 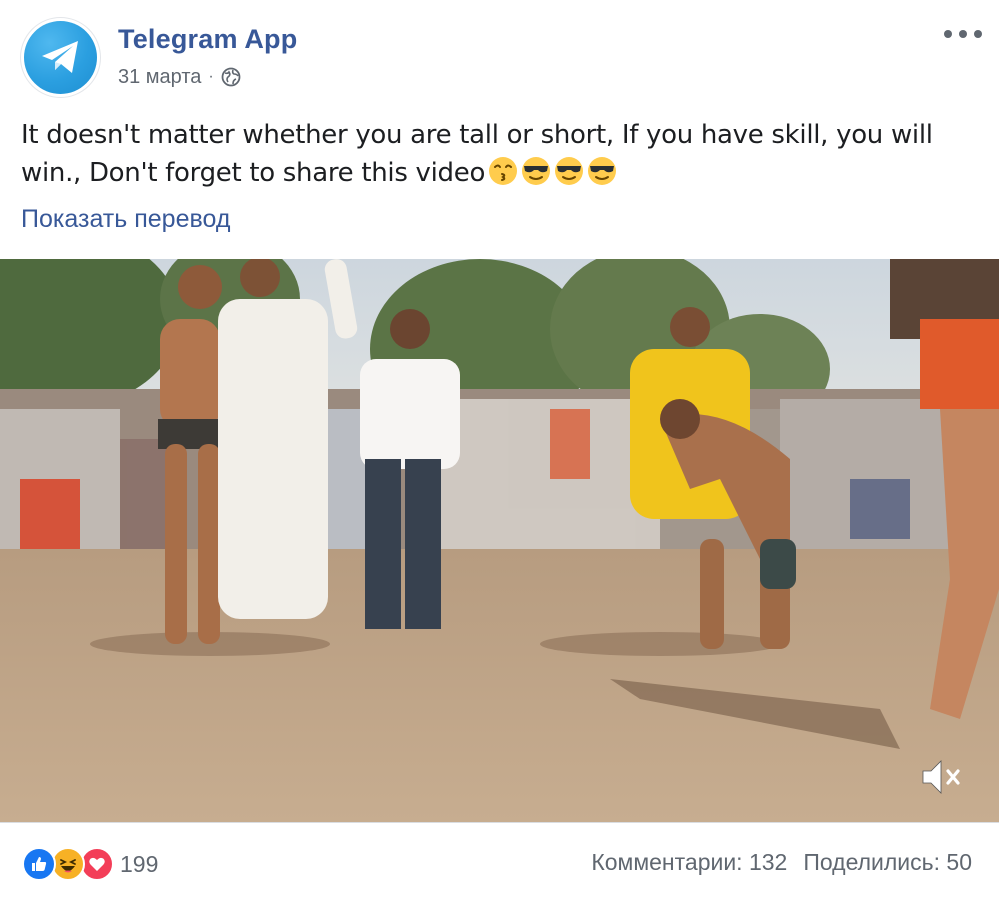 I want to click on post-stats: Комментарии: 132 Поделились: 50, so click(x=781, y=862).